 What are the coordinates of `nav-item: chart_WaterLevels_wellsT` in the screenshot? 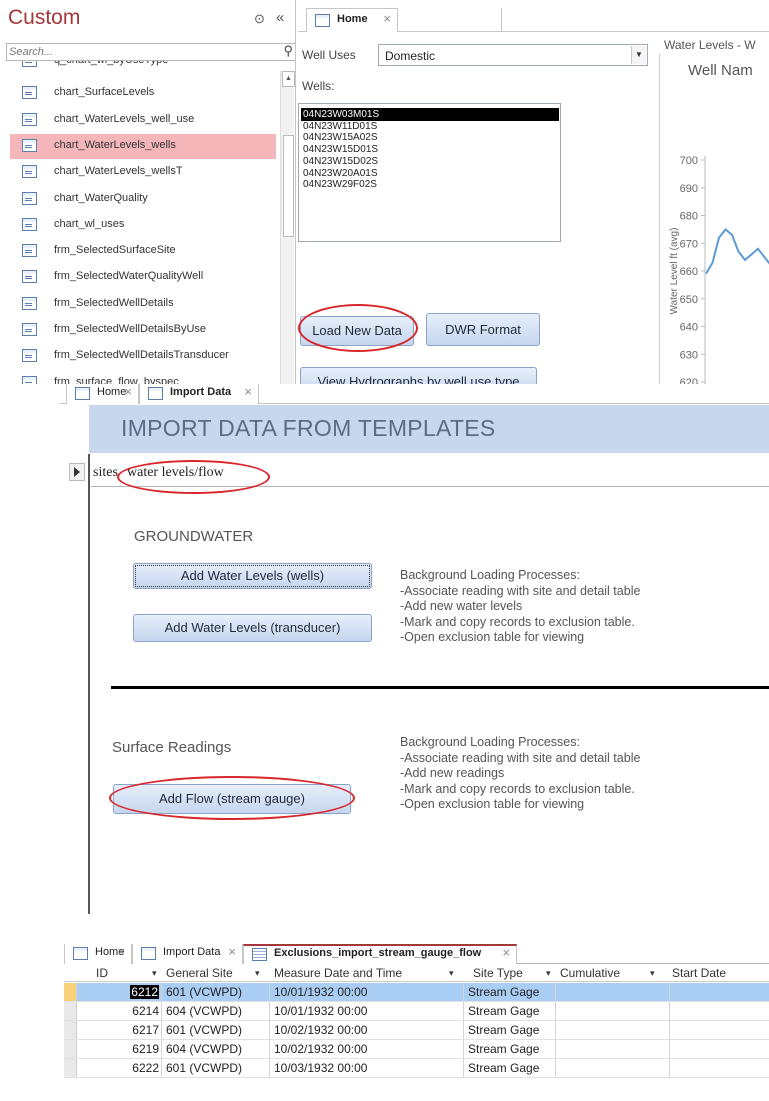 It's located at (143, 172).